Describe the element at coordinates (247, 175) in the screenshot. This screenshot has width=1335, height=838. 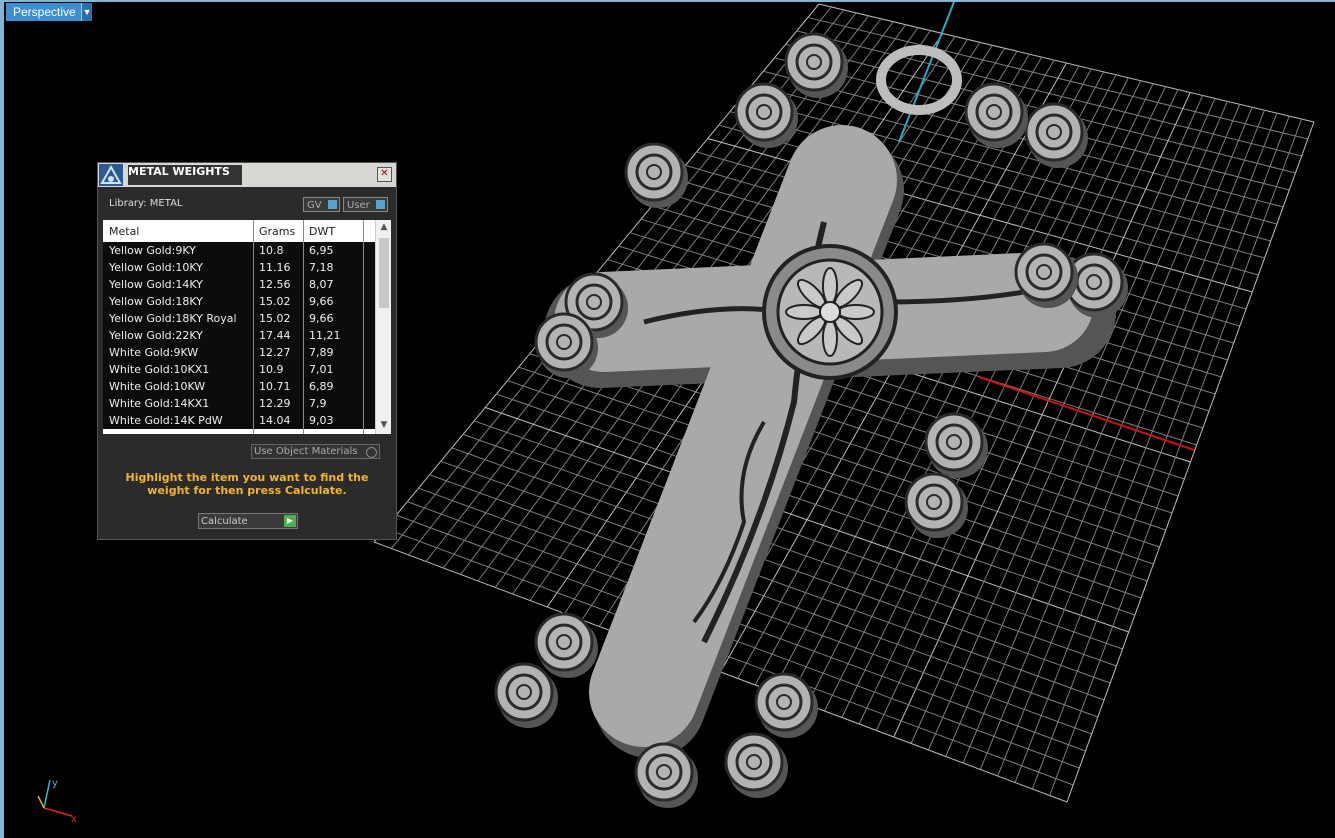
I see `panel-titlebar: METAL WEIGHTS ✕` at that location.